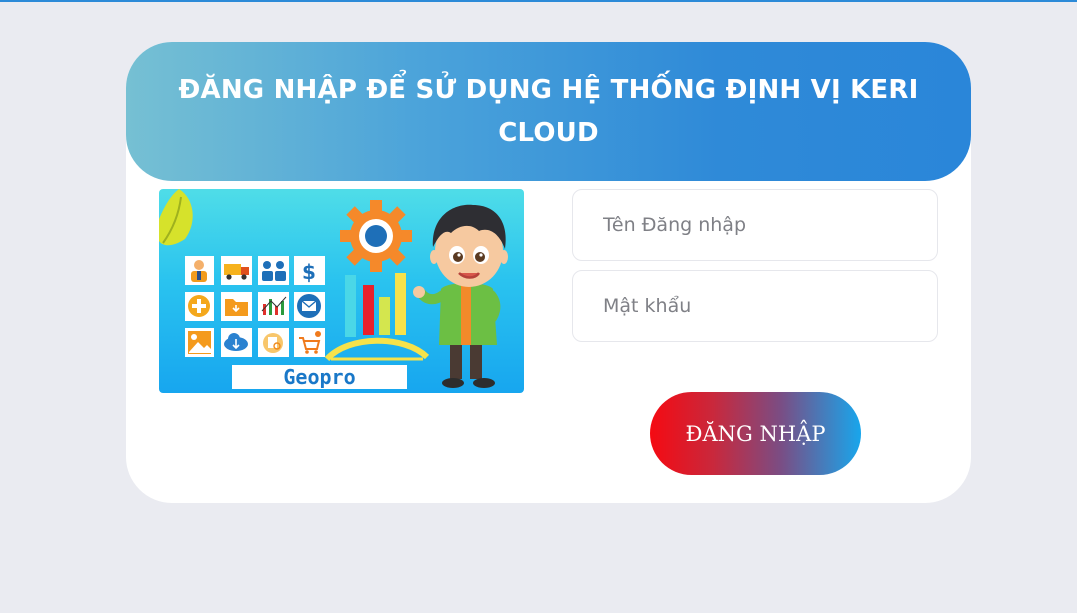 The image size is (1077, 613). I want to click on password-field, so click(755, 306).